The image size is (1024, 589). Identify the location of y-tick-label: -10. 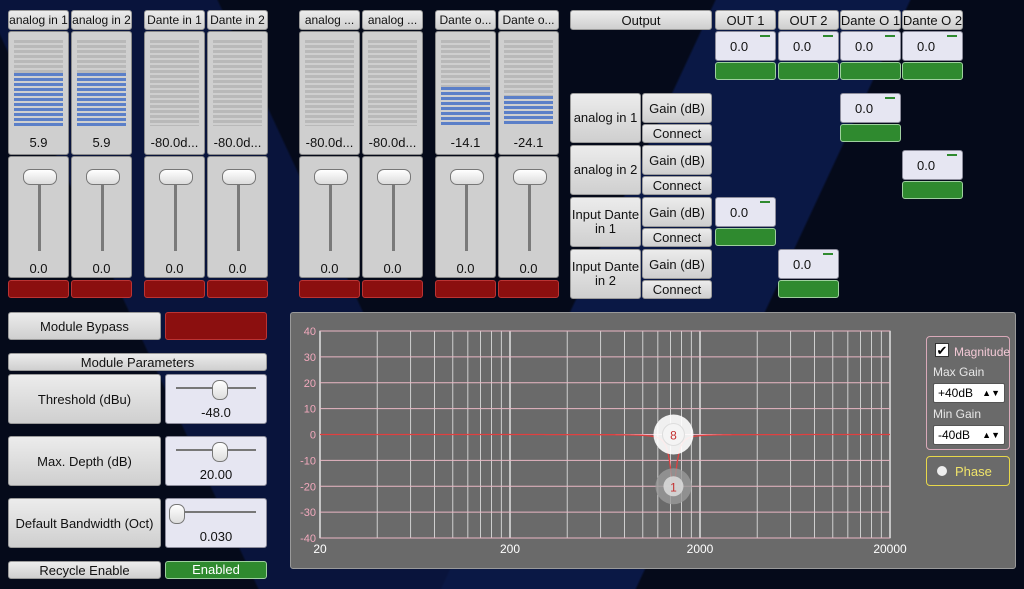
(308, 461).